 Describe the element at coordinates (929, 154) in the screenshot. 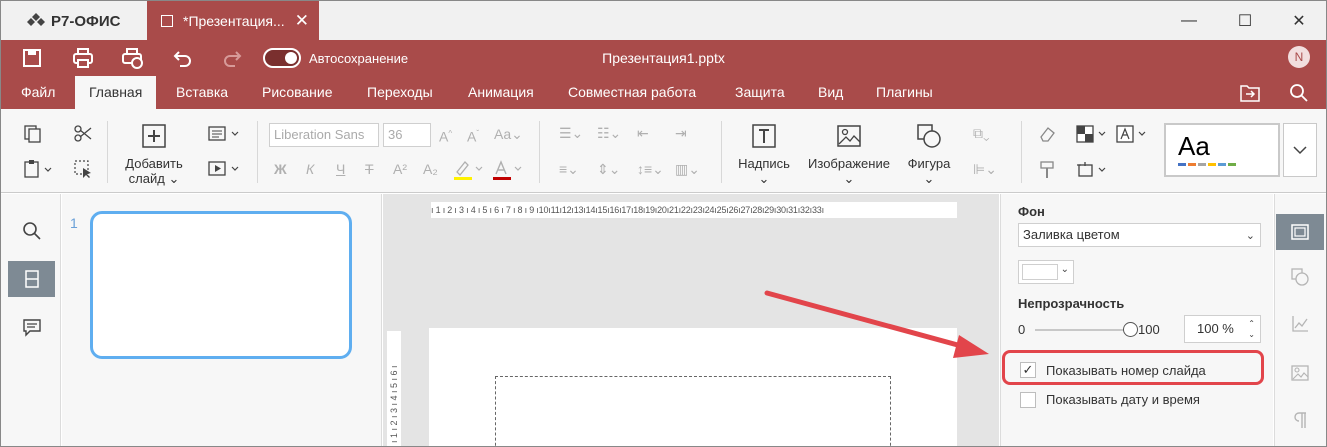

I see `shape-button: Фигура ⌄` at that location.